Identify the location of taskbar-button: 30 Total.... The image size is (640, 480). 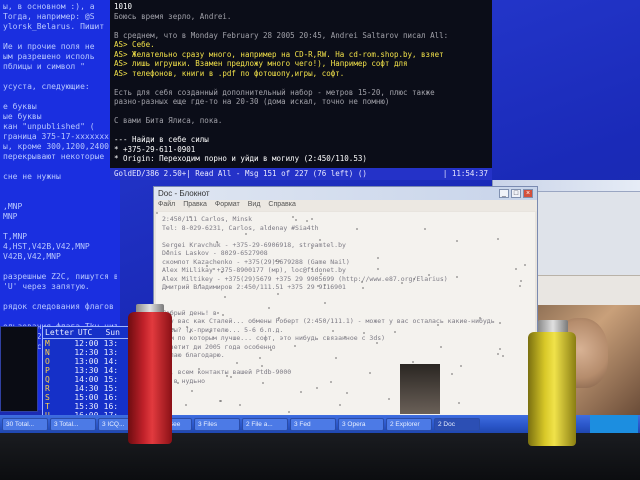
(25, 424).